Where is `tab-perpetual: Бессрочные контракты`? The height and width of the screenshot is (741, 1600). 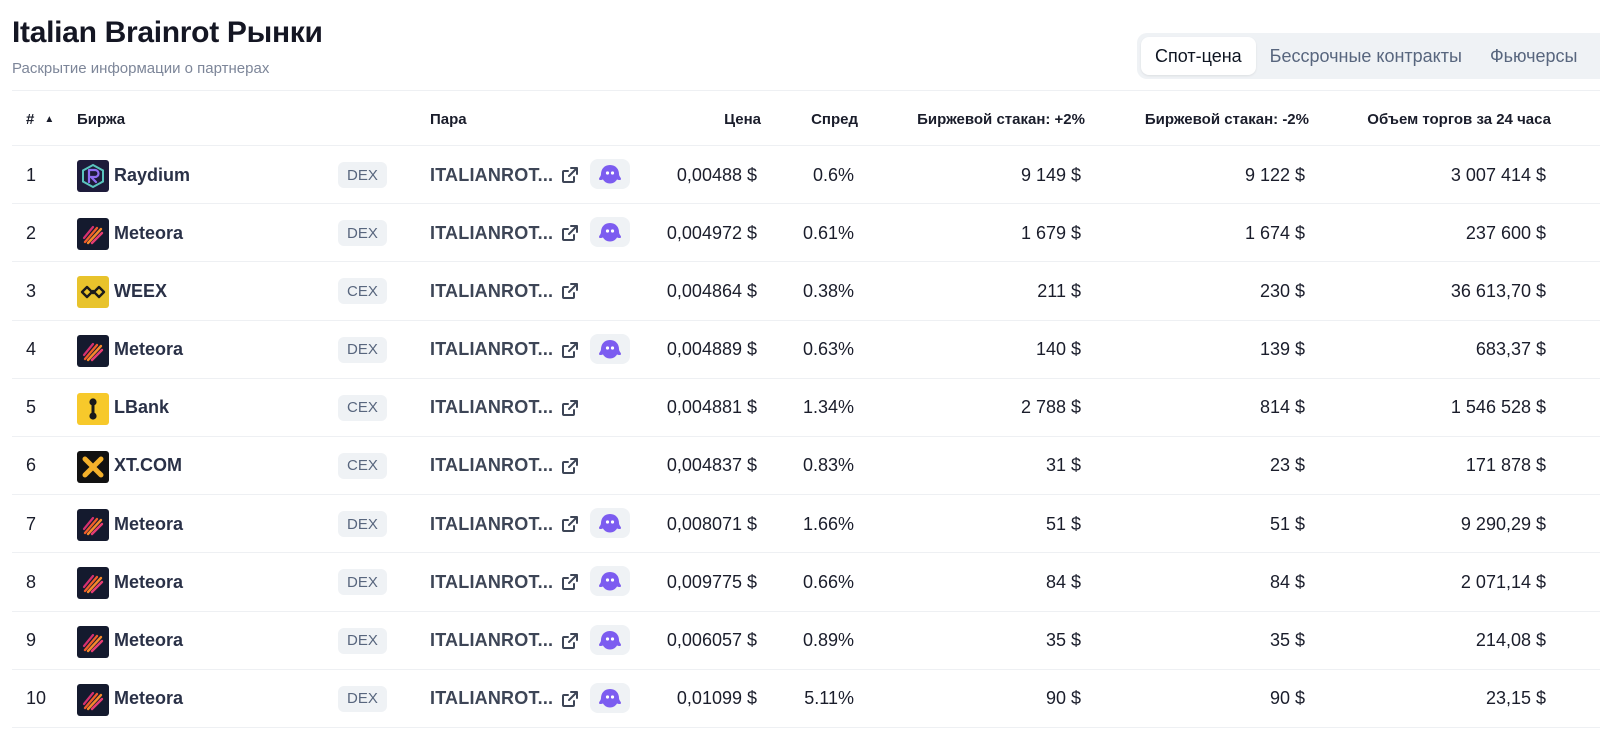
tab-perpetual: Бессрочные контракты is located at coordinates (1366, 56).